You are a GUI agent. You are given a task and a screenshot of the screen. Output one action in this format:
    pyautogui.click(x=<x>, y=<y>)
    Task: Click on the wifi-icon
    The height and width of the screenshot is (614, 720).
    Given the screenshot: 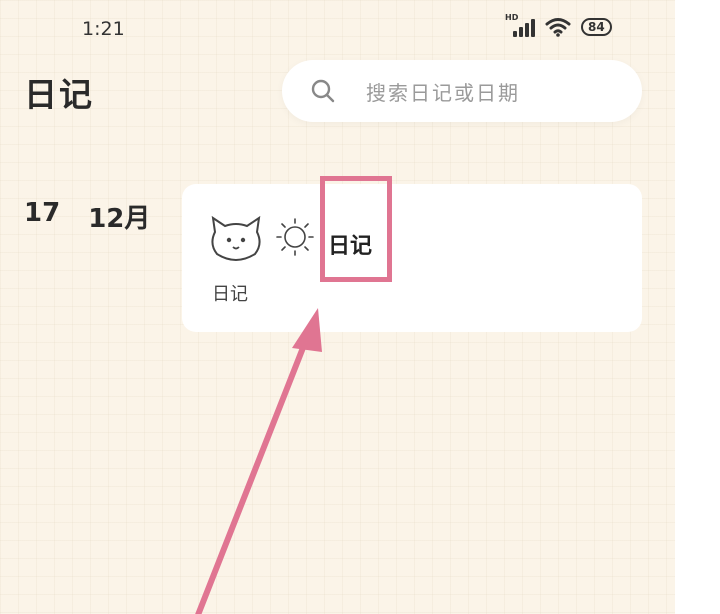 What is the action you would take?
    pyautogui.click(x=558, y=27)
    